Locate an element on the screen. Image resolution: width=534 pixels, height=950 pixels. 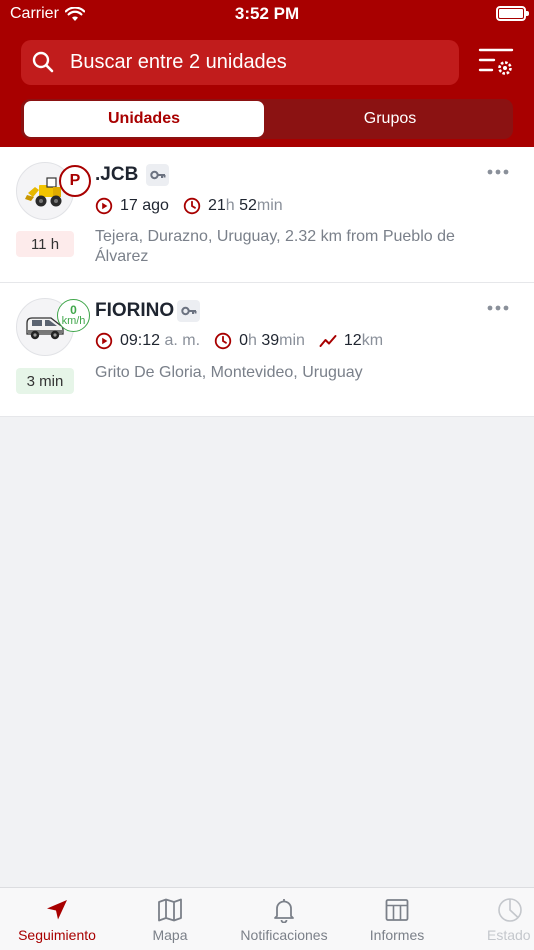
last-message-time: 09:12 is located at coordinates (140, 340).